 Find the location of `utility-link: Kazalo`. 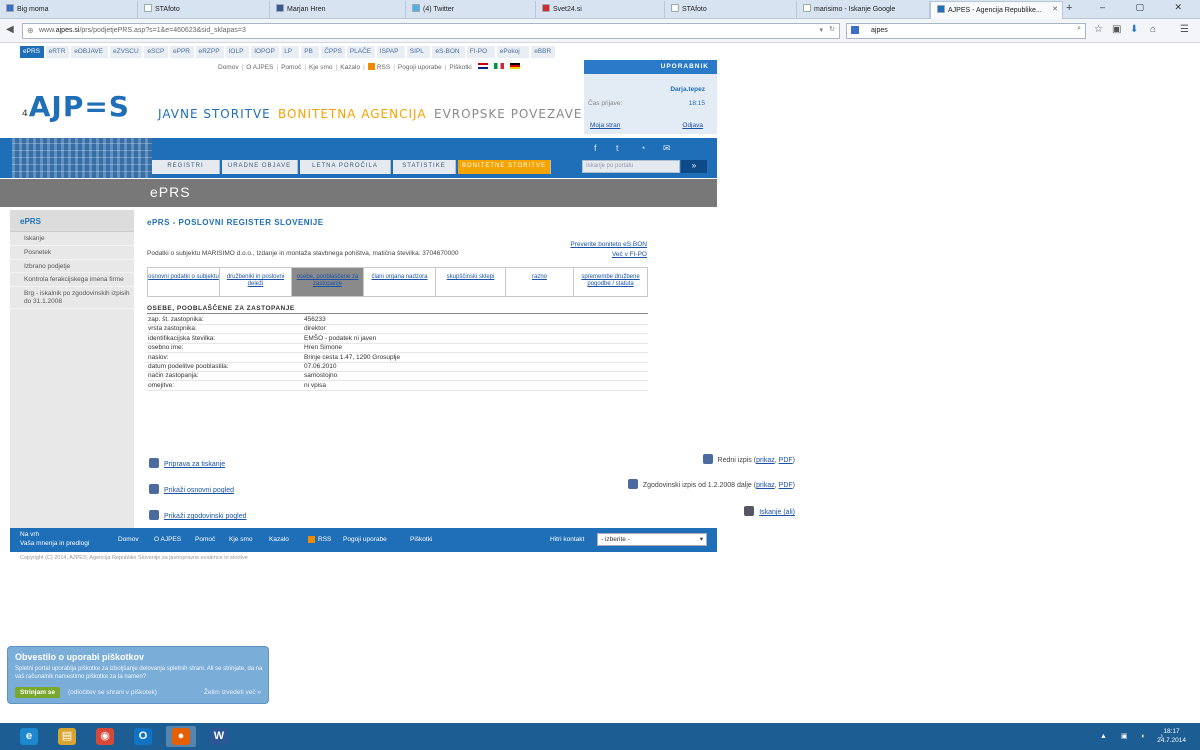

utility-link: Kazalo is located at coordinates (350, 67).